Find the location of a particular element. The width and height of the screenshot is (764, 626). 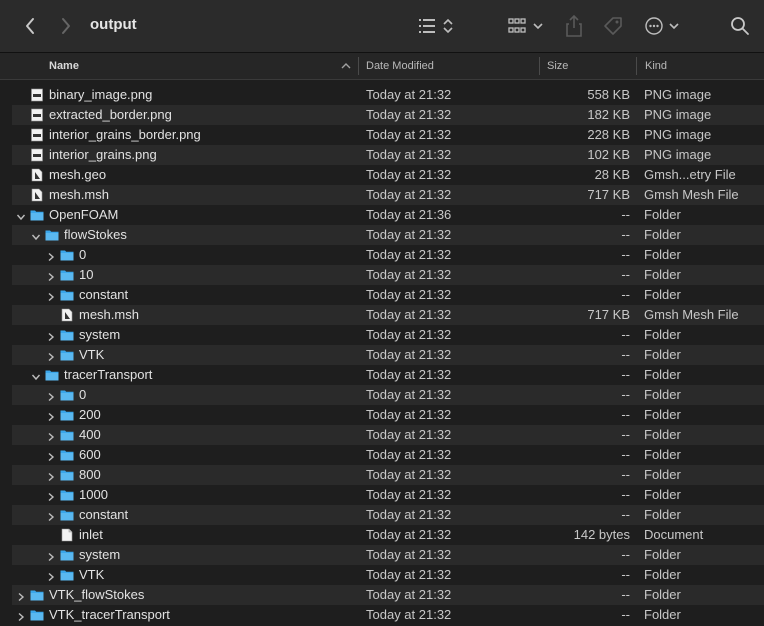

table-row: OpenFOAM Today at 21:36 -- Folder is located at coordinates (388, 215).